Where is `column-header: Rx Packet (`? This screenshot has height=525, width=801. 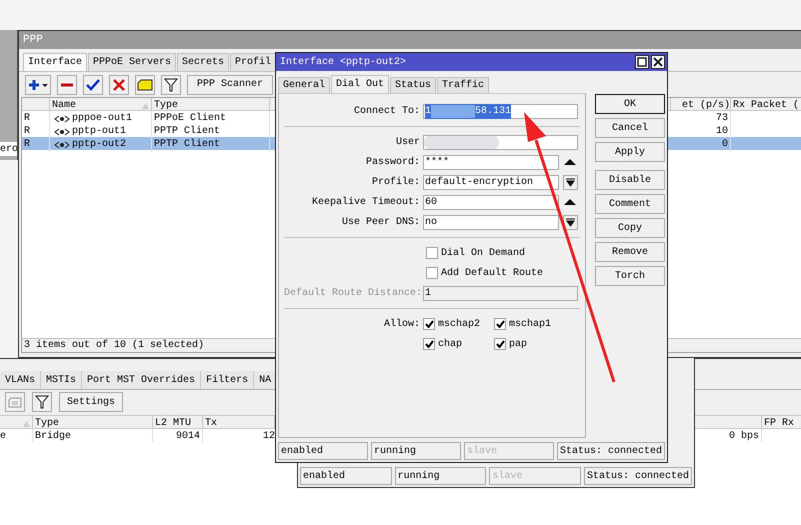
column-header: Rx Packet ( is located at coordinates (766, 105).